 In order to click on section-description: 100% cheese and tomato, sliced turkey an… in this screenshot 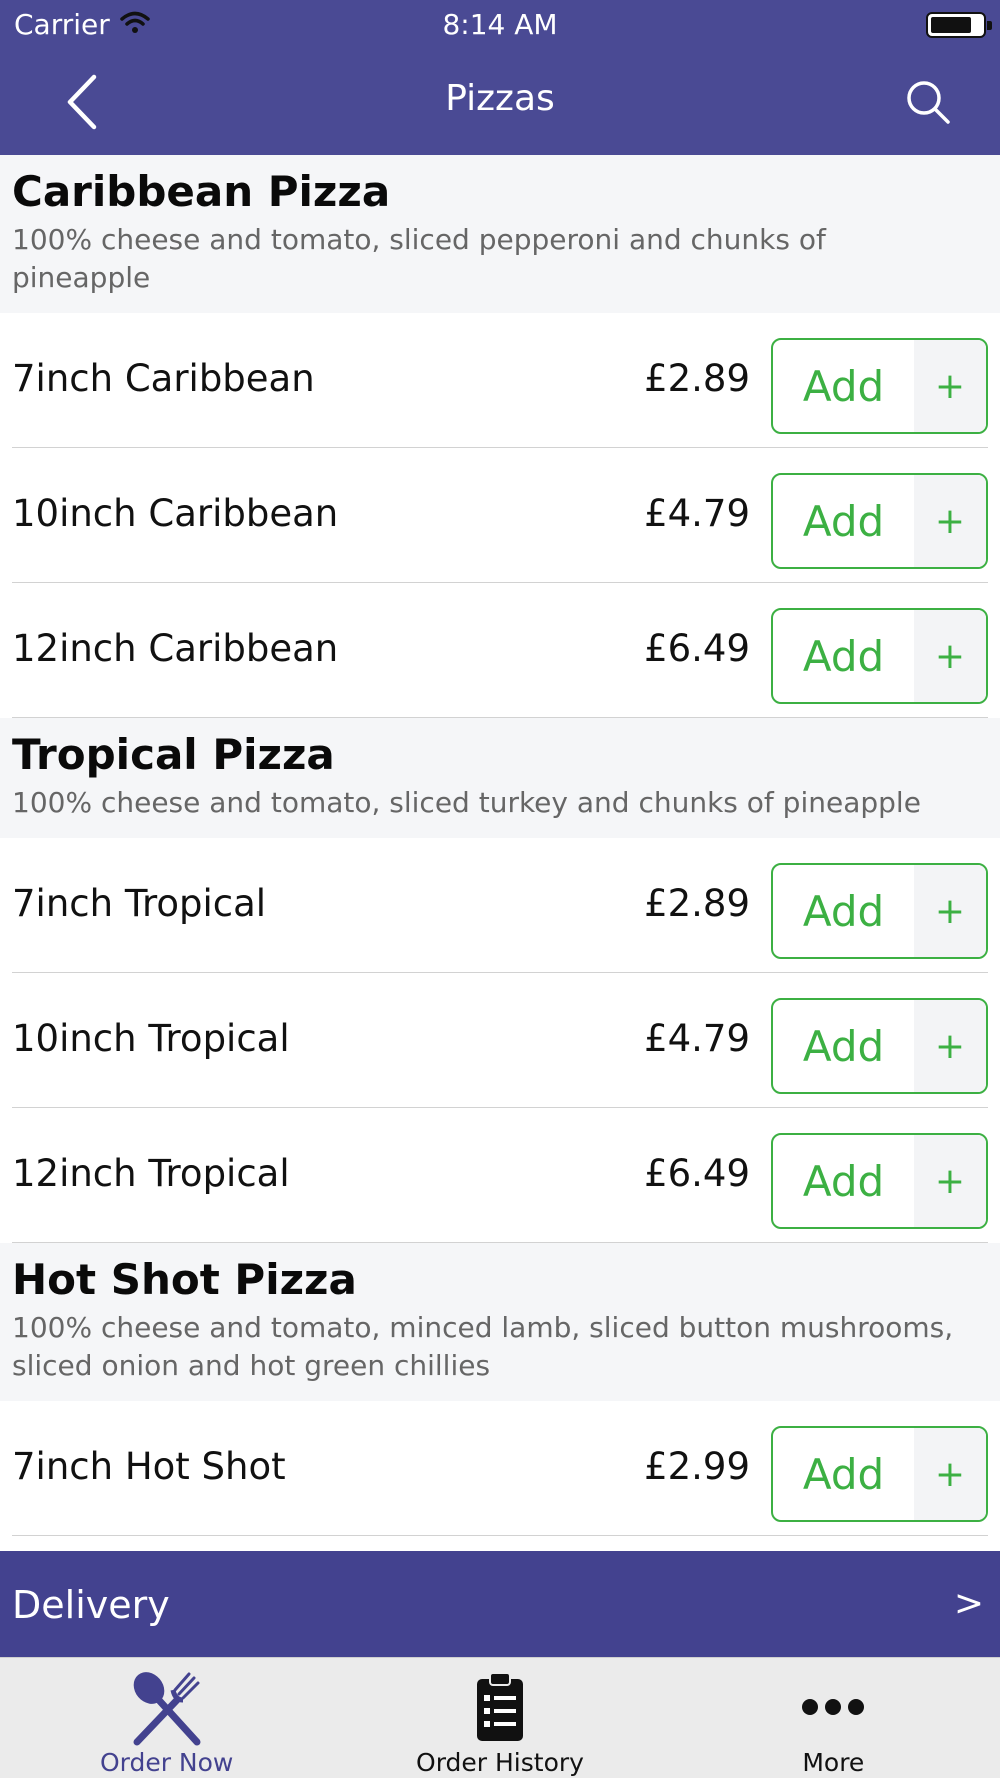, I will do `click(466, 802)`.